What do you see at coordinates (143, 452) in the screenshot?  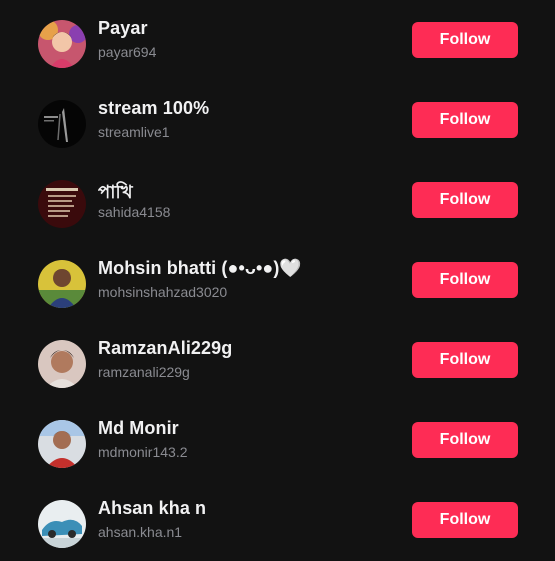 I see `user-handle: mdmonir143.2` at bounding box center [143, 452].